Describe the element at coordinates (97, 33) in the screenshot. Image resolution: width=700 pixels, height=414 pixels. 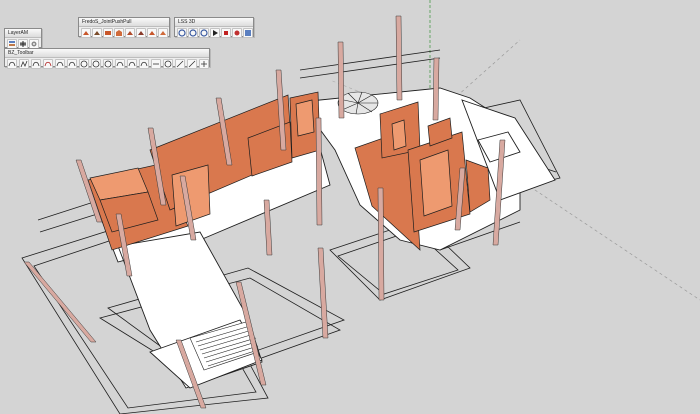
I see `vector-push-pull-icon` at that location.